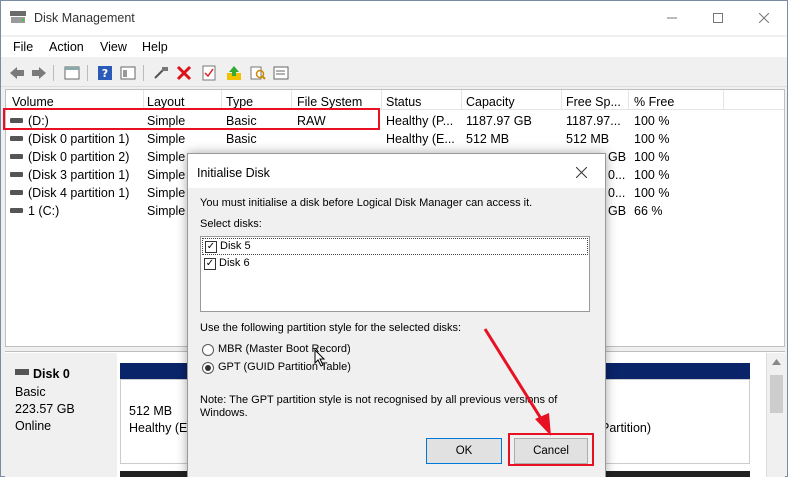 Image resolution: width=788 pixels, height=477 pixels. What do you see at coordinates (210, 264) in the screenshot?
I see `disk-6-checkbox: ✓` at bounding box center [210, 264].